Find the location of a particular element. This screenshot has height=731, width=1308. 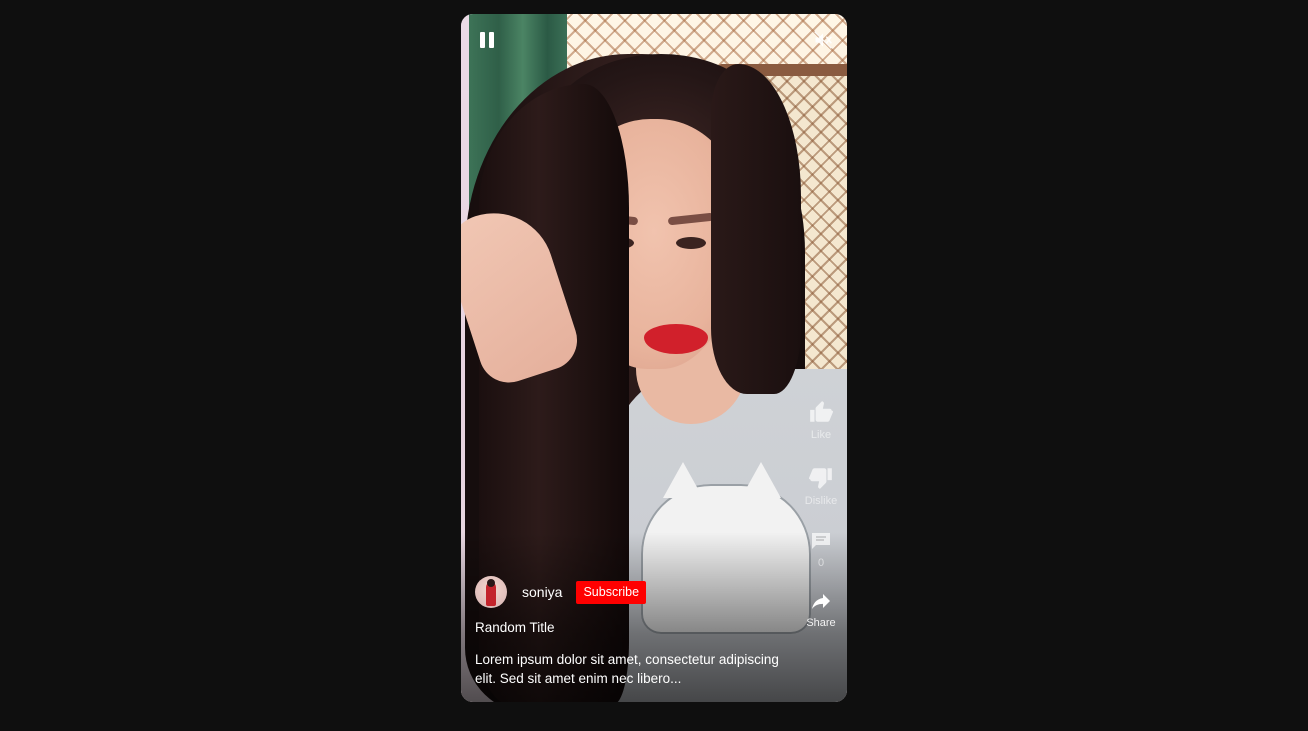

action-bar: Like Dislike 0 Share is located at coordinates (821, 514).